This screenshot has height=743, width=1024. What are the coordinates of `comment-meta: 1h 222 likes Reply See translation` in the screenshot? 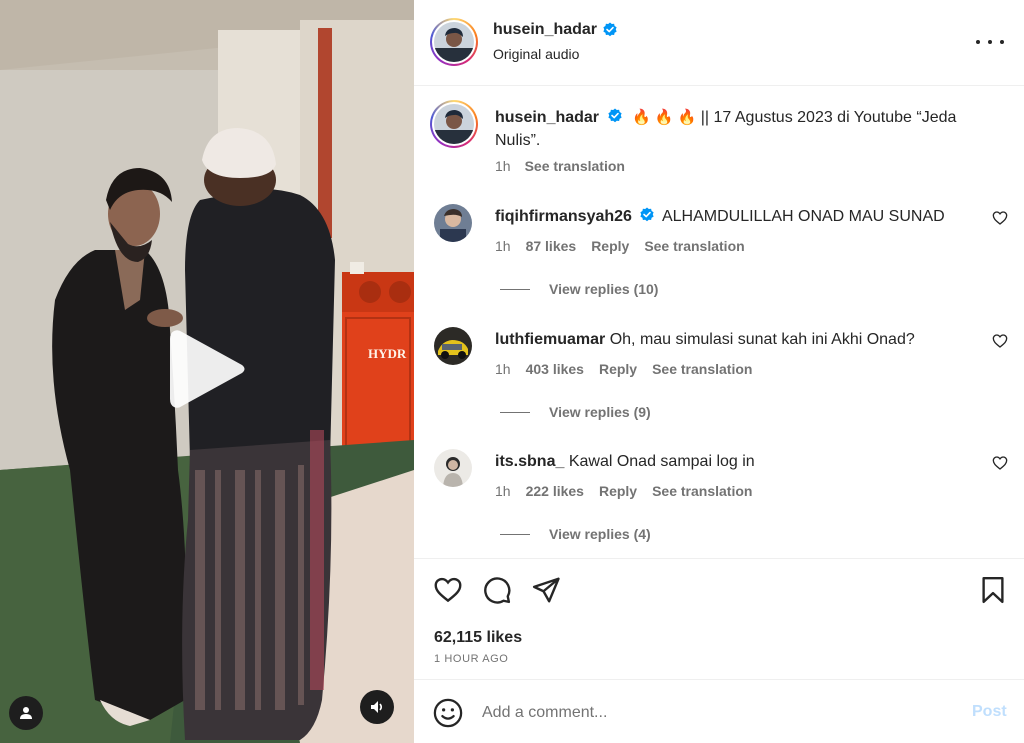 It's located at (623, 491).